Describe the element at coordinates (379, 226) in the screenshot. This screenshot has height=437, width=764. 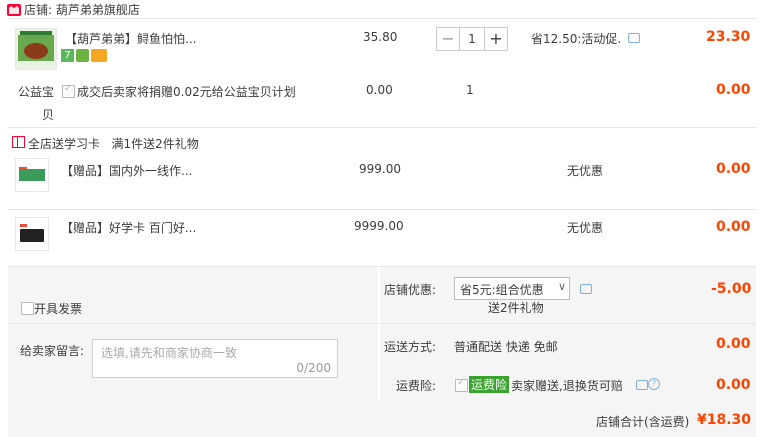
I see `gift-price: 9999.00` at that location.